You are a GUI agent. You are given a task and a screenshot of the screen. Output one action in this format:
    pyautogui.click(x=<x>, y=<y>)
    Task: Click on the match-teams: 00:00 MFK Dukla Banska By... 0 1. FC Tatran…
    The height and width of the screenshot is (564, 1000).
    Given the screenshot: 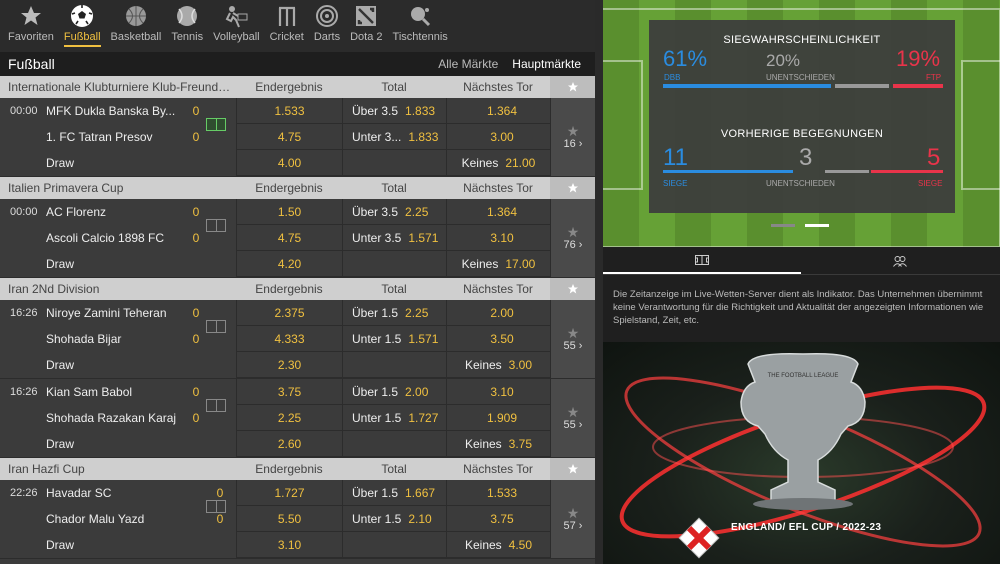 What is the action you would take?
    pyautogui.click(x=118, y=137)
    